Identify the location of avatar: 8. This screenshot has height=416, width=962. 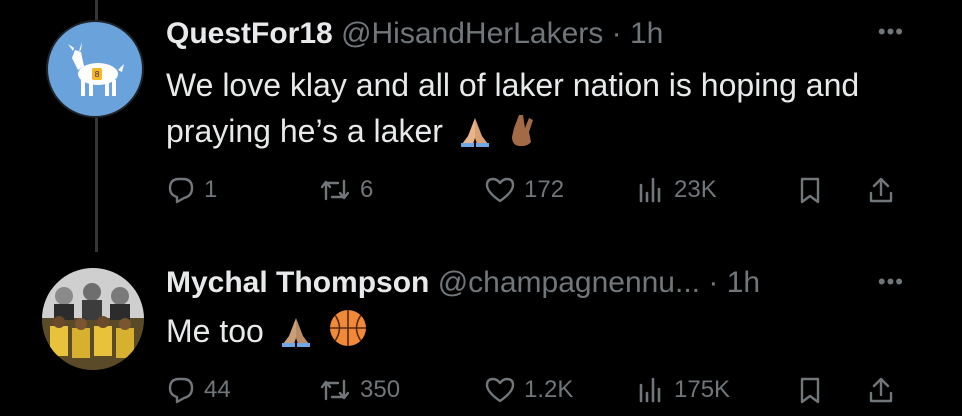
(95, 69).